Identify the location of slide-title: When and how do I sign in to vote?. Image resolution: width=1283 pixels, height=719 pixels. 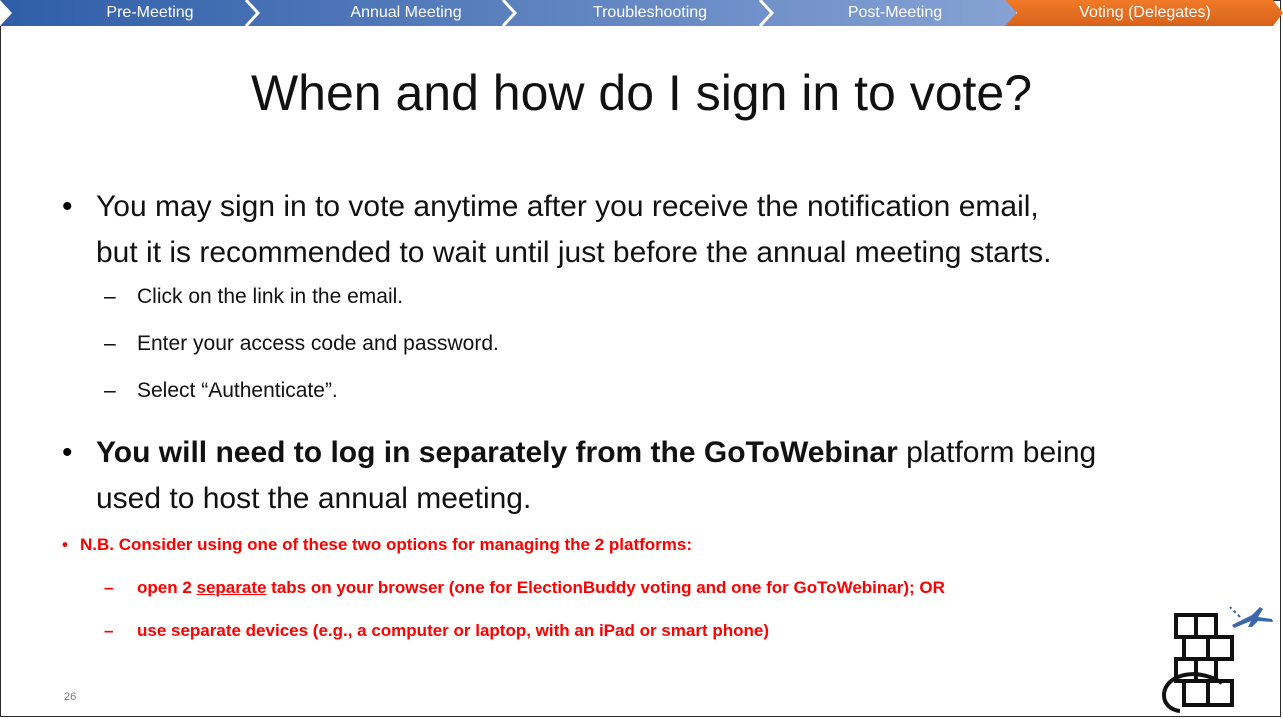
(641, 93).